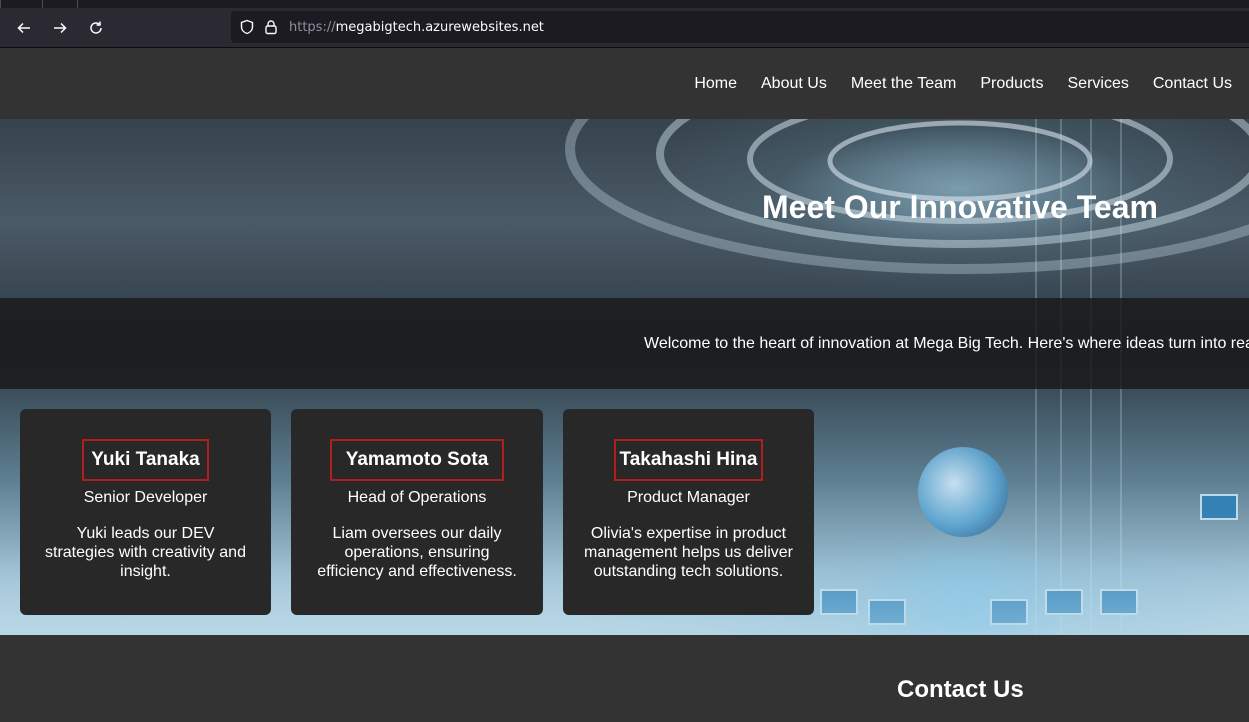 The height and width of the screenshot is (722, 1249). Describe the element at coordinates (963, 492) in the screenshot. I see `hologram-globe-image` at that location.